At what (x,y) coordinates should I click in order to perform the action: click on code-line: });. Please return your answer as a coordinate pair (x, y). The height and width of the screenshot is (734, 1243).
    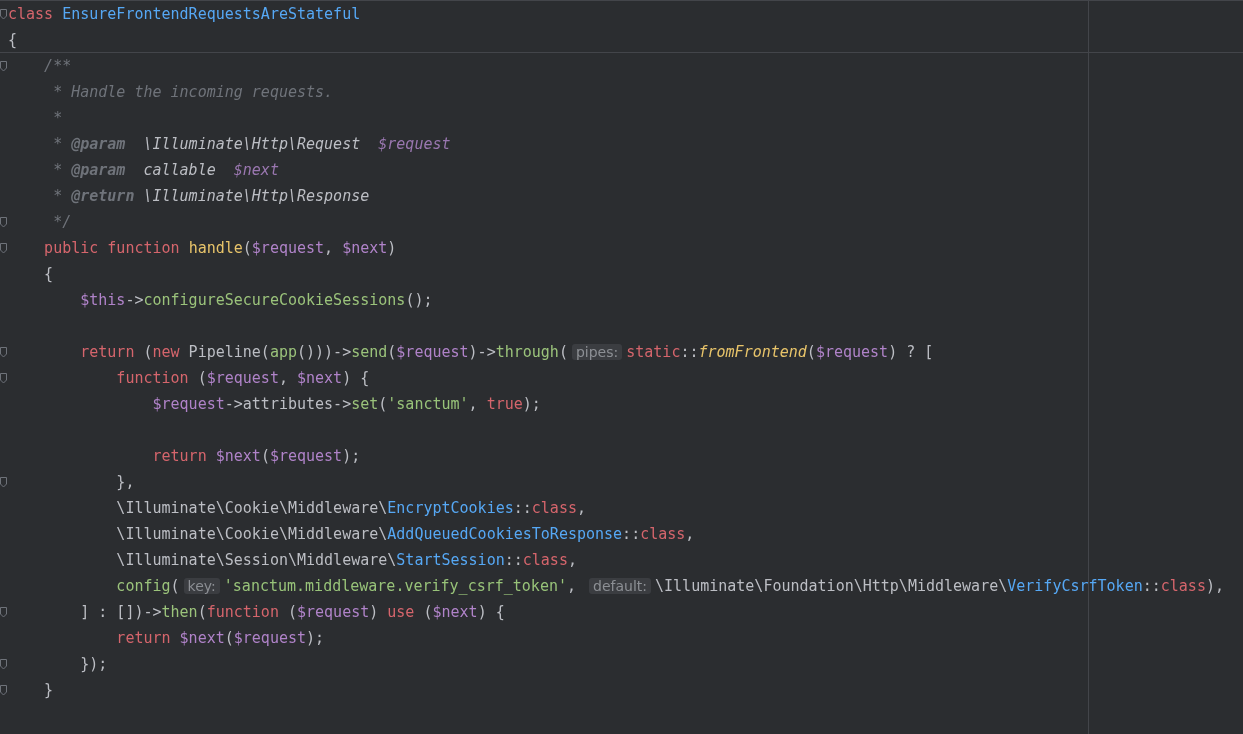
    Looking at the image, I should click on (93, 664).